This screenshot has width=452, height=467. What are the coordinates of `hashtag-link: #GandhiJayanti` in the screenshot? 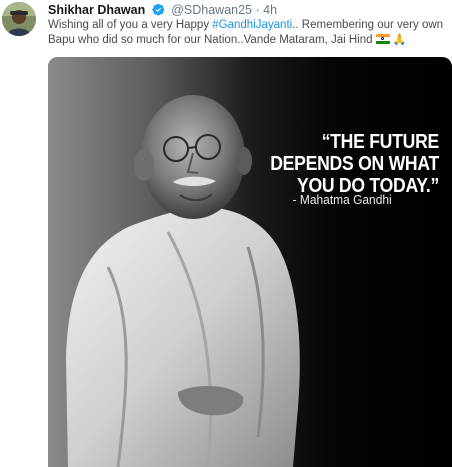 It's located at (252, 25).